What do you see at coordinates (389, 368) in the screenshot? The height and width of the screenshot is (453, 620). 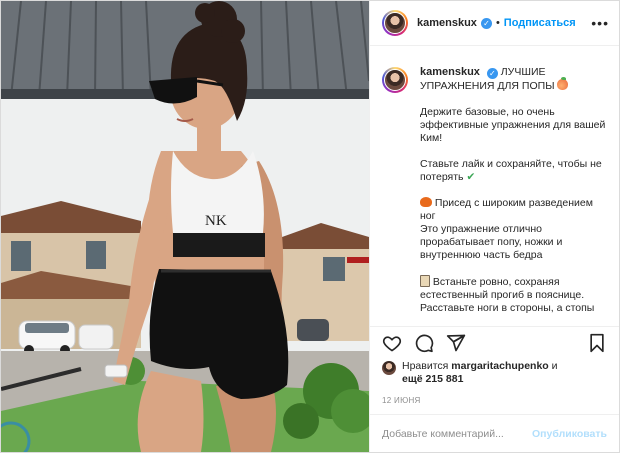 I see `liker-avatar` at bounding box center [389, 368].